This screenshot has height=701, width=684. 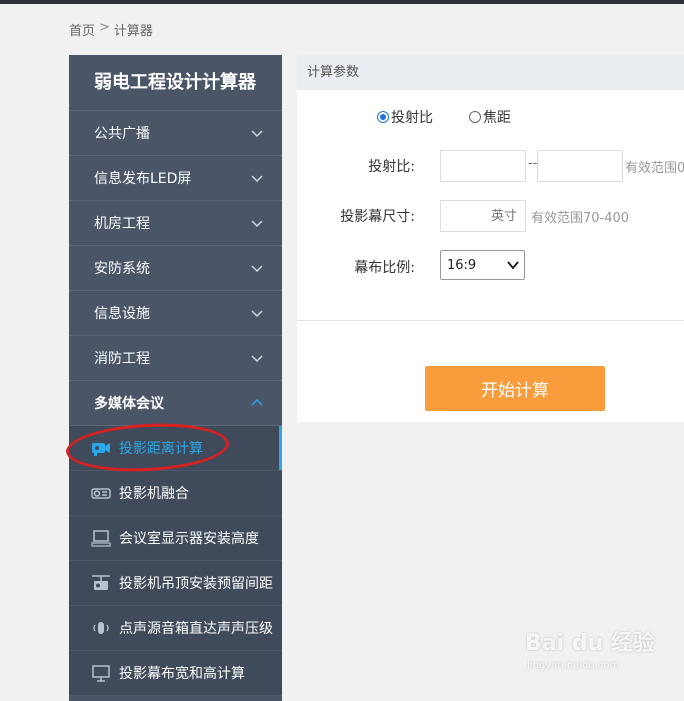 What do you see at coordinates (175, 358) in the screenshot?
I see `sidebar-category-fire: 消防工程` at bounding box center [175, 358].